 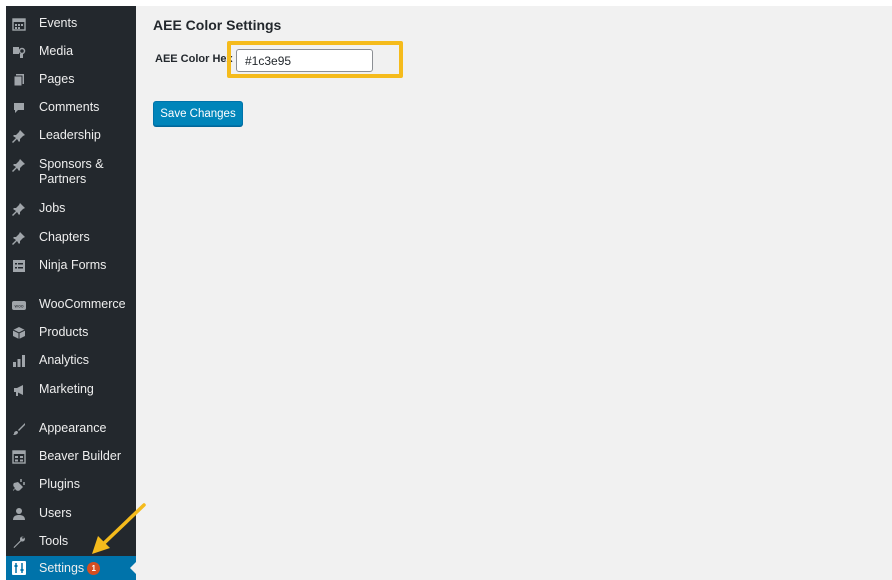 I want to click on save-changes-button: Save Changes, so click(x=198, y=113).